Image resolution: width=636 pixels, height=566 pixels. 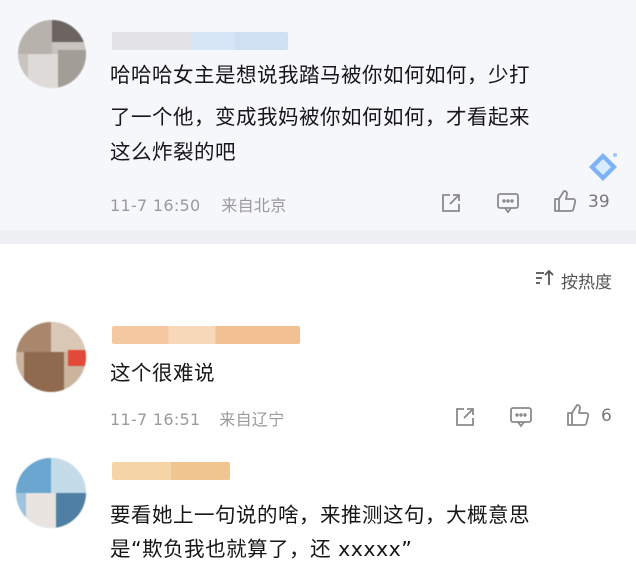 I want to click on like-count: 6, so click(x=606, y=416).